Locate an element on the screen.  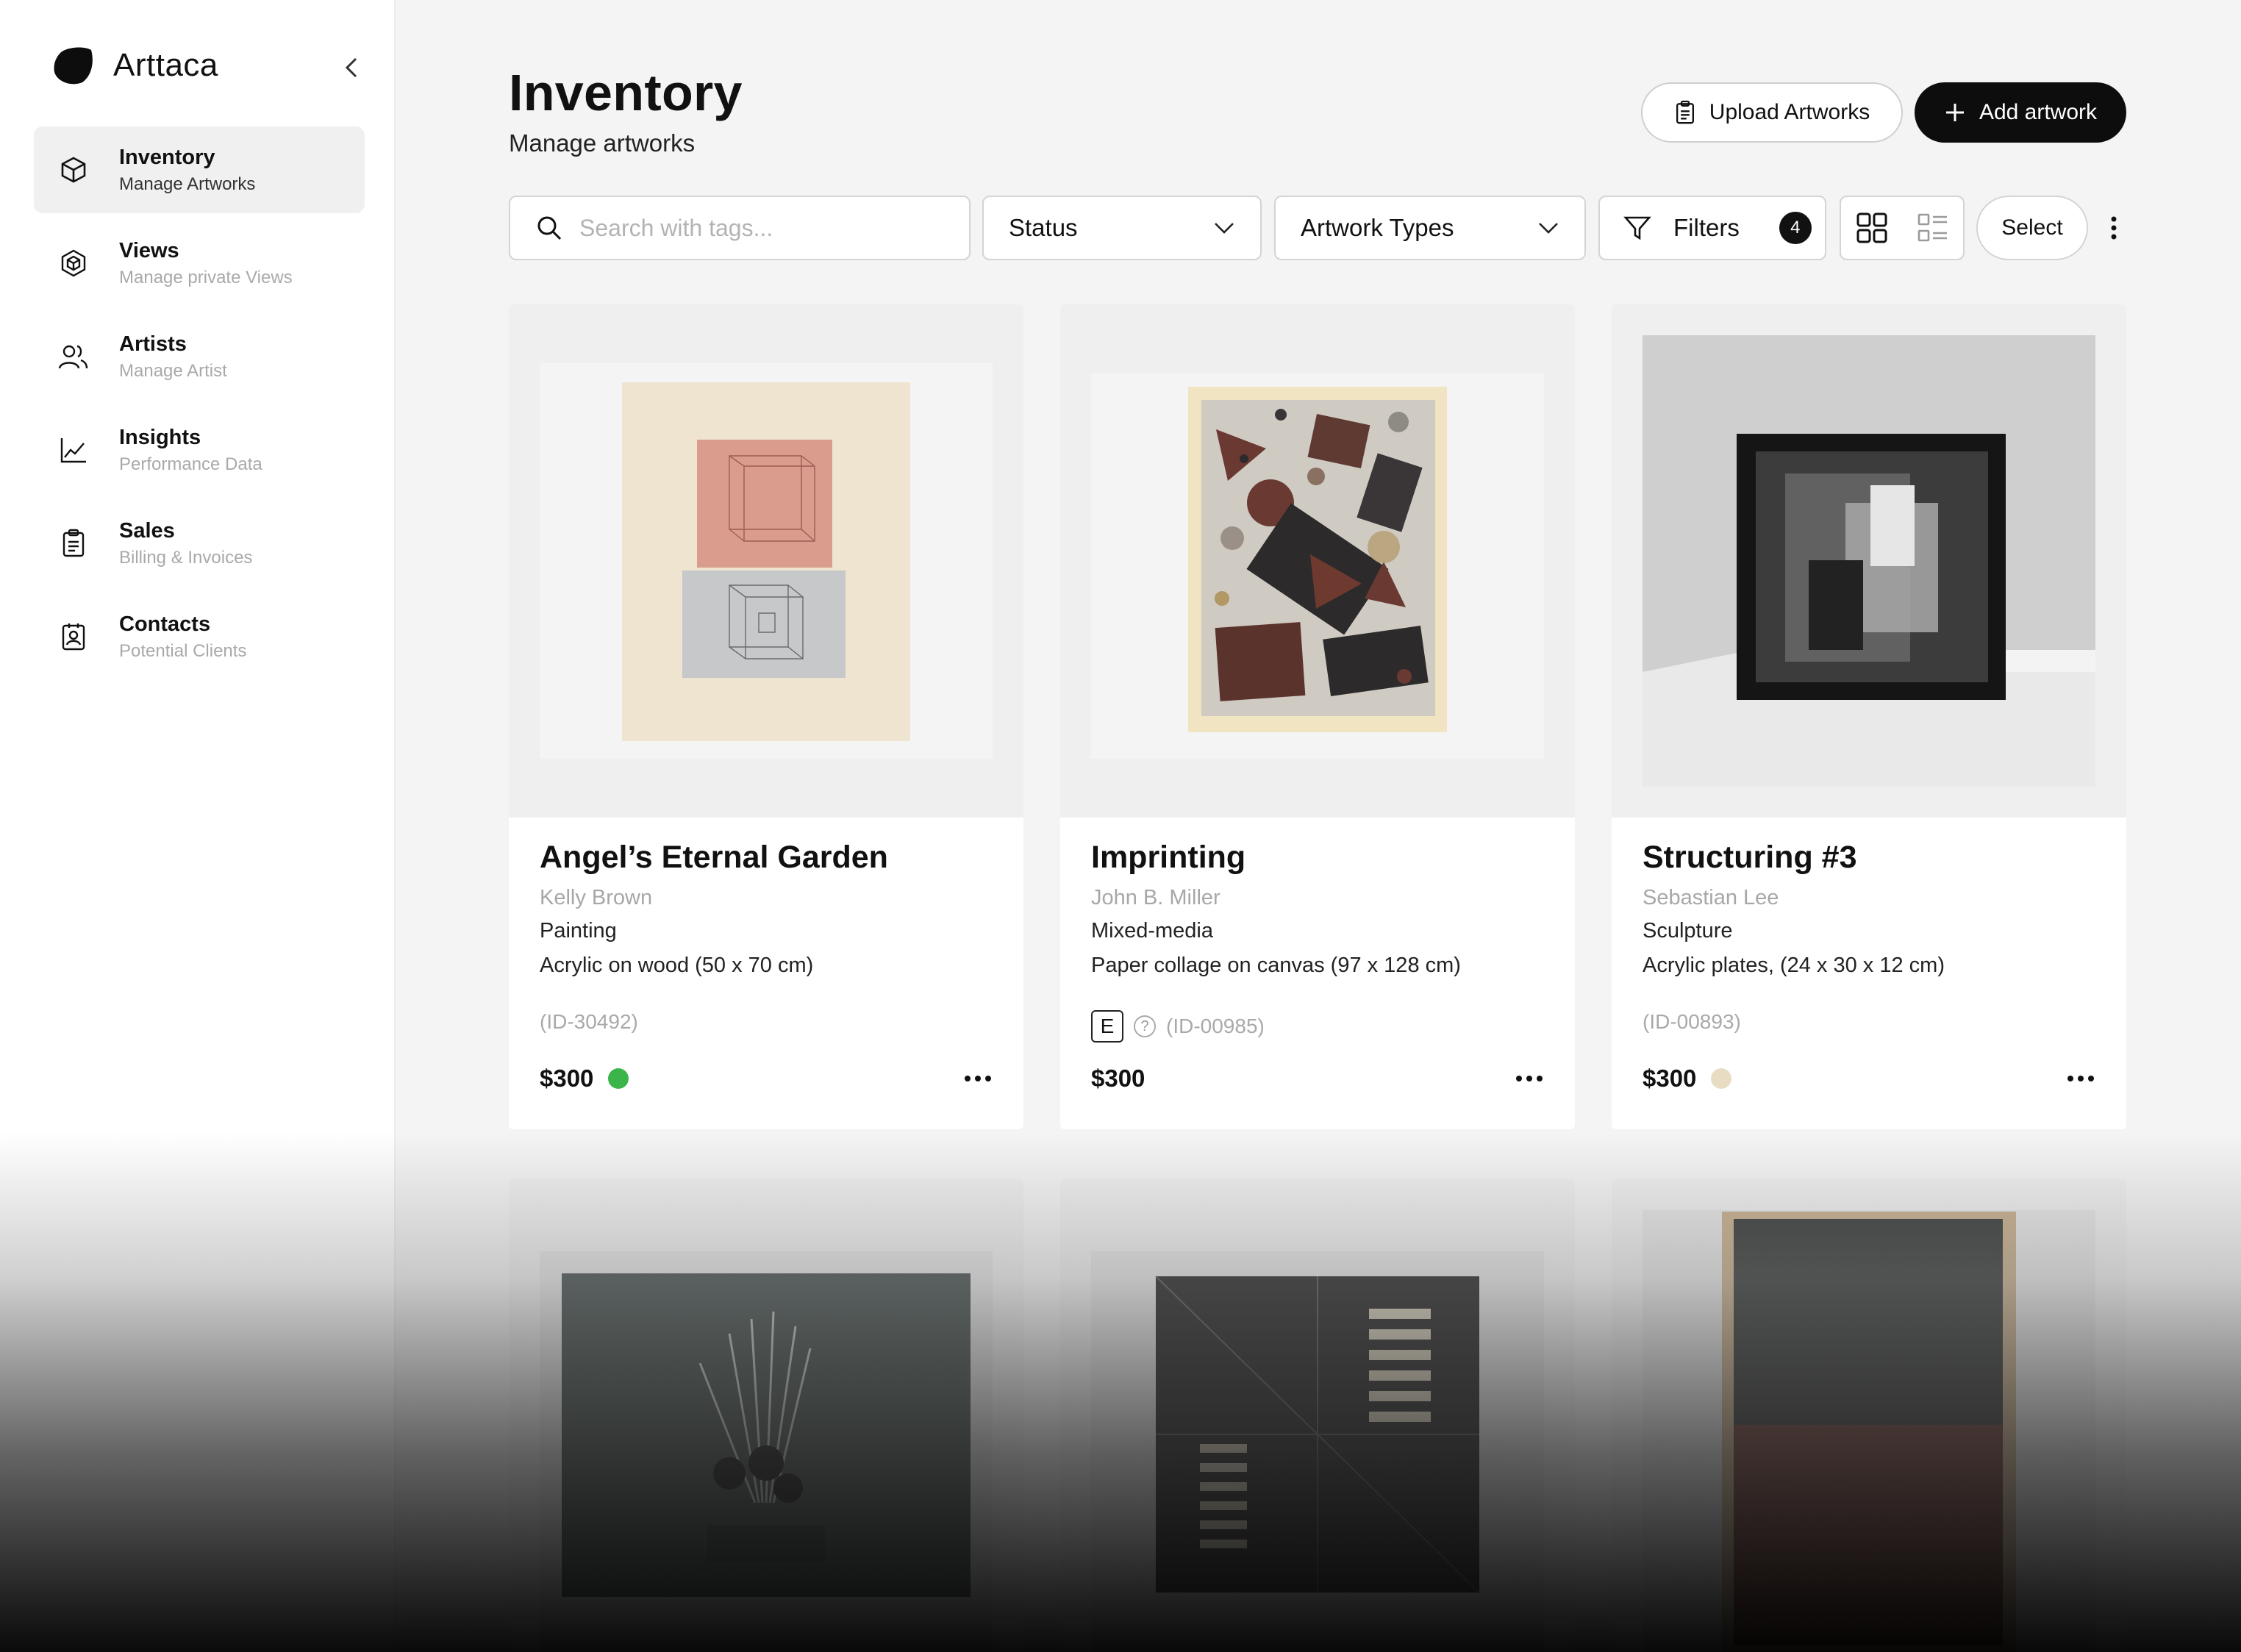
brand: Arttaca is located at coordinates (135, 65).